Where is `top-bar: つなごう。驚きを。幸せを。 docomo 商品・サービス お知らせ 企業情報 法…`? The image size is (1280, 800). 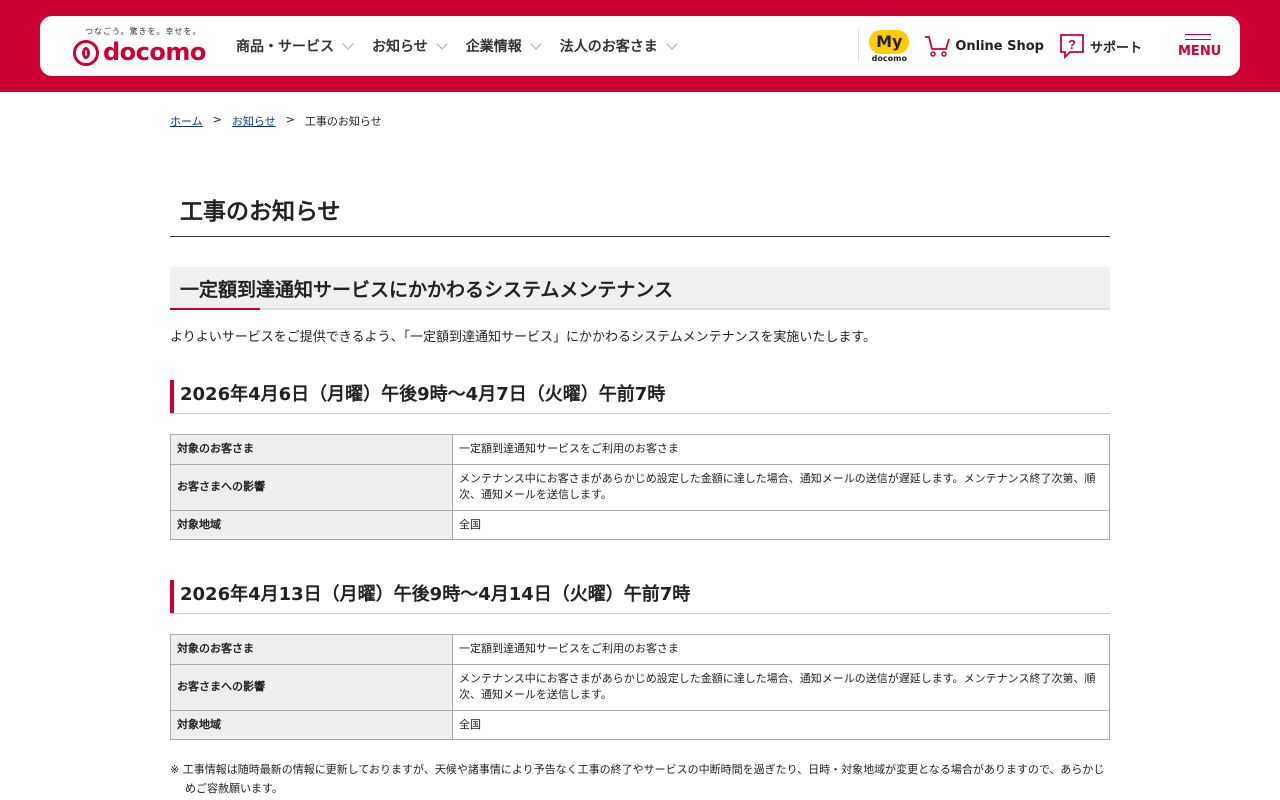 top-bar: つなごう。驚きを。幸せを。 docomo 商品・サービス お知らせ 企業情報 法… is located at coordinates (640, 46).